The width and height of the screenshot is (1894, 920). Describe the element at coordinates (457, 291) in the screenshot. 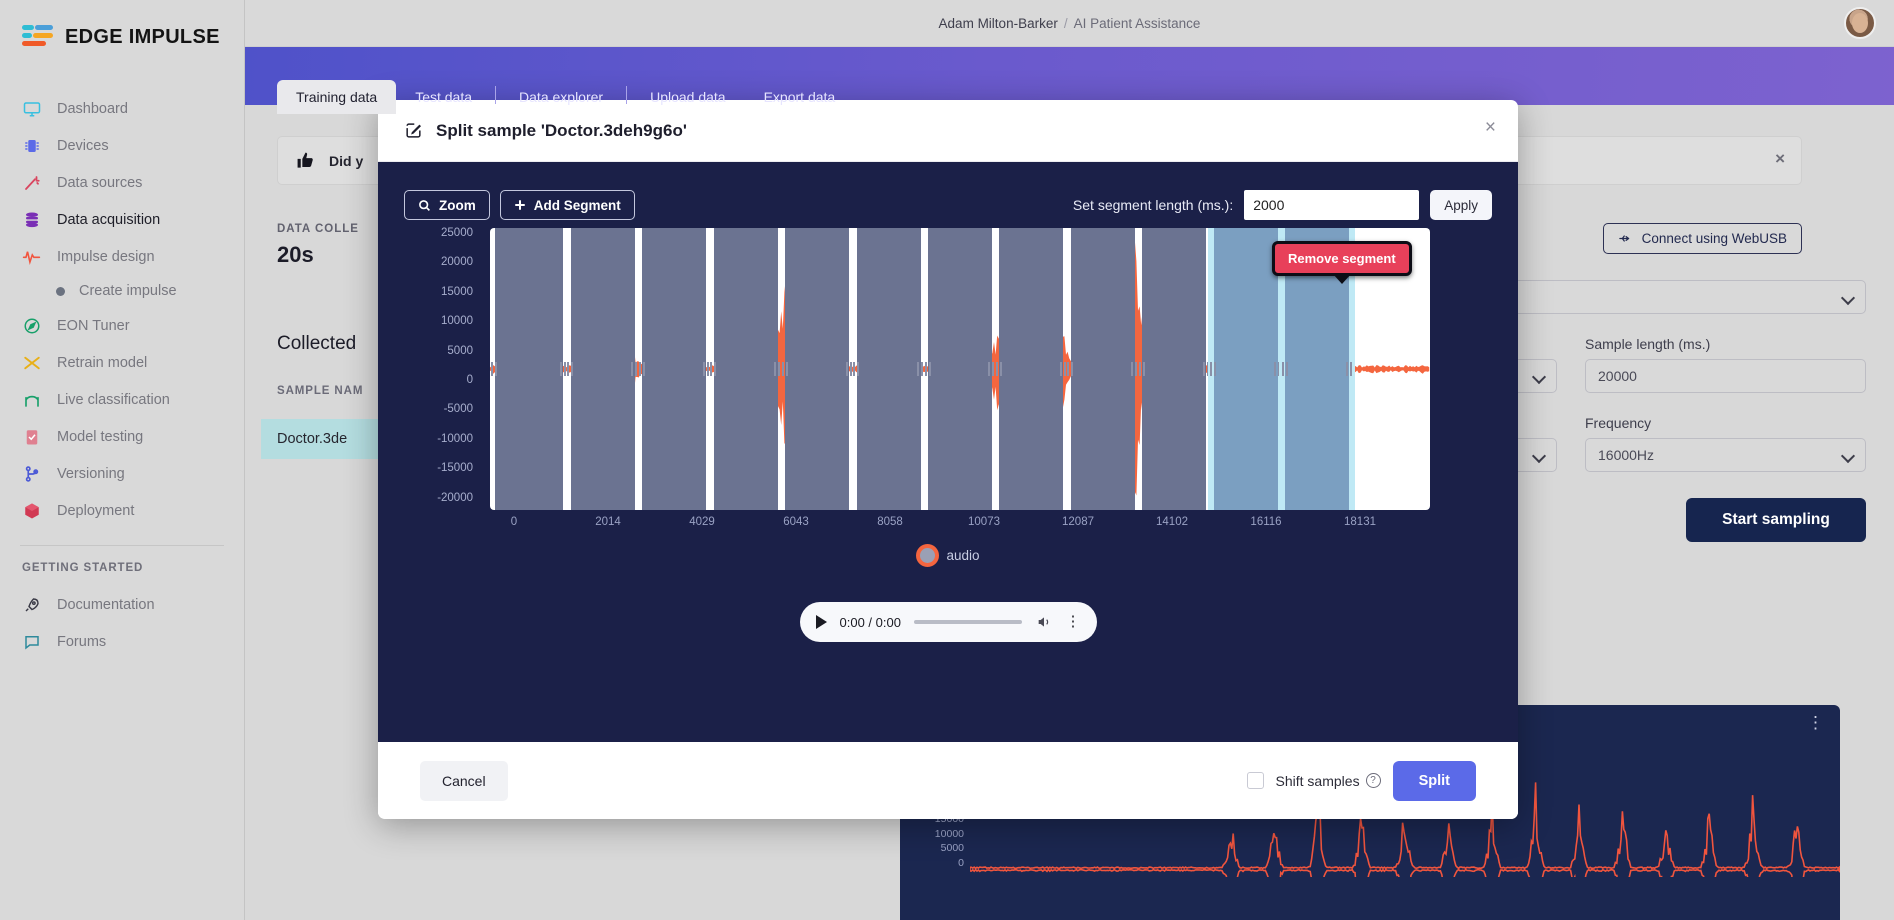

I see `axis-tick: 15000` at that location.